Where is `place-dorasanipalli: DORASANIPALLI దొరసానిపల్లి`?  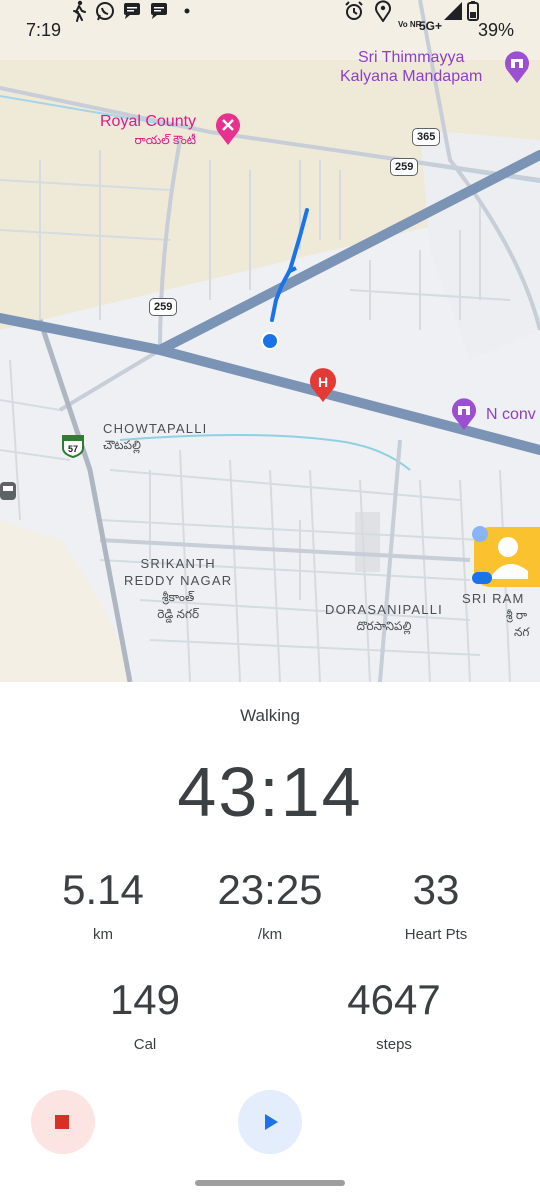
place-dorasanipalli: DORASANIPALLI దొరసానిపల్లి is located at coordinates (384, 618).